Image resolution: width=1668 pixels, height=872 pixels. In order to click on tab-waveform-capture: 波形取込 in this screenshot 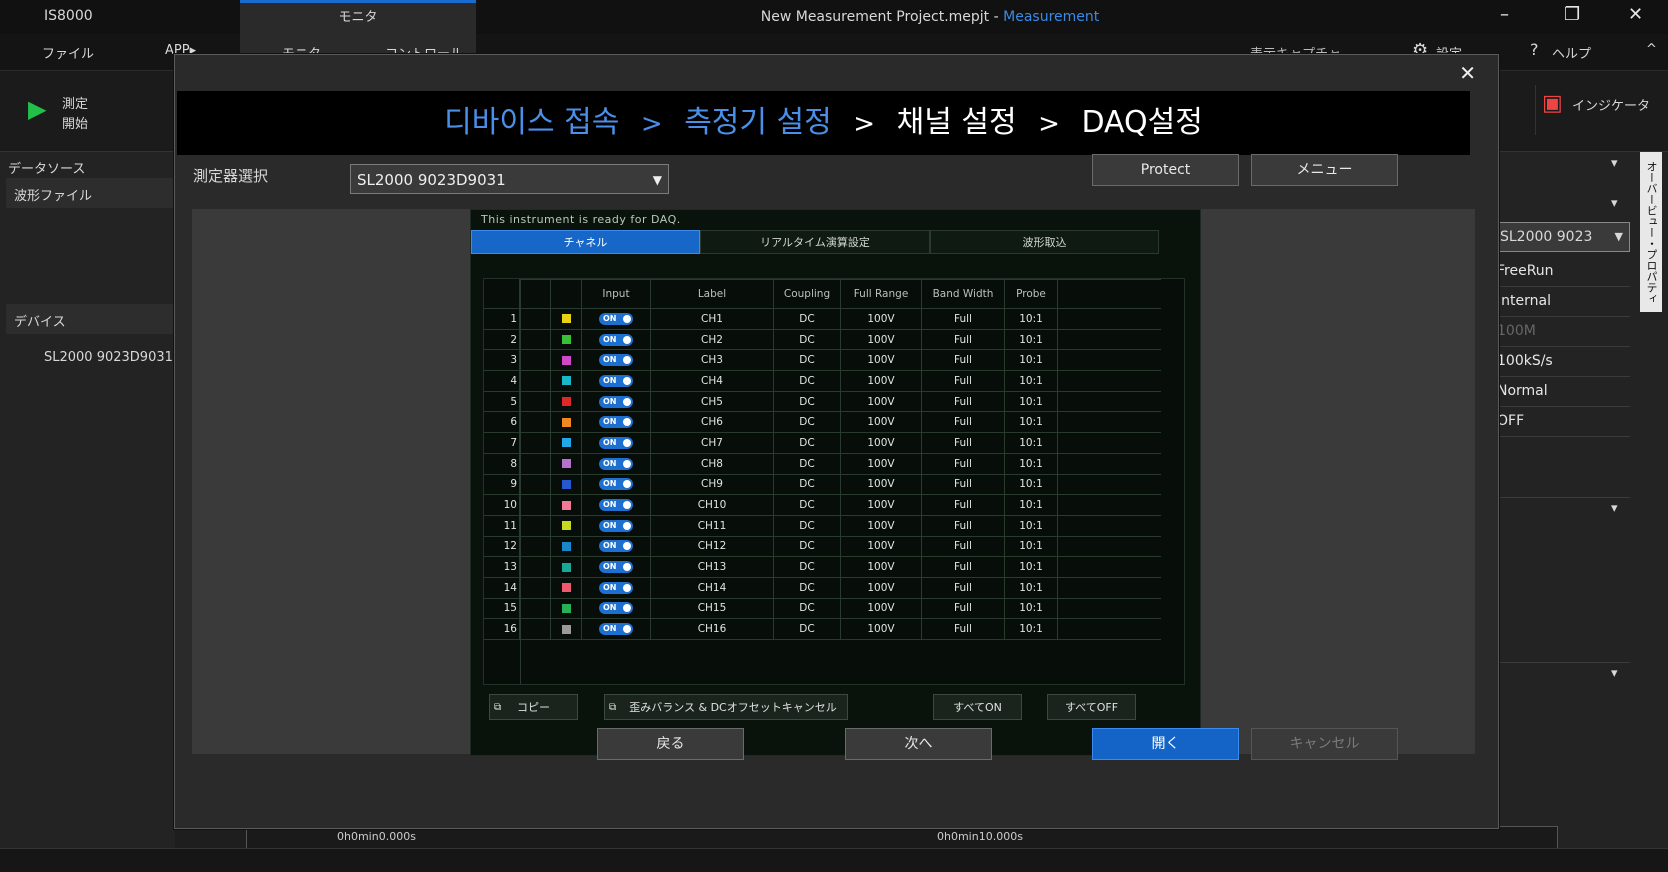, I will do `click(1044, 242)`.